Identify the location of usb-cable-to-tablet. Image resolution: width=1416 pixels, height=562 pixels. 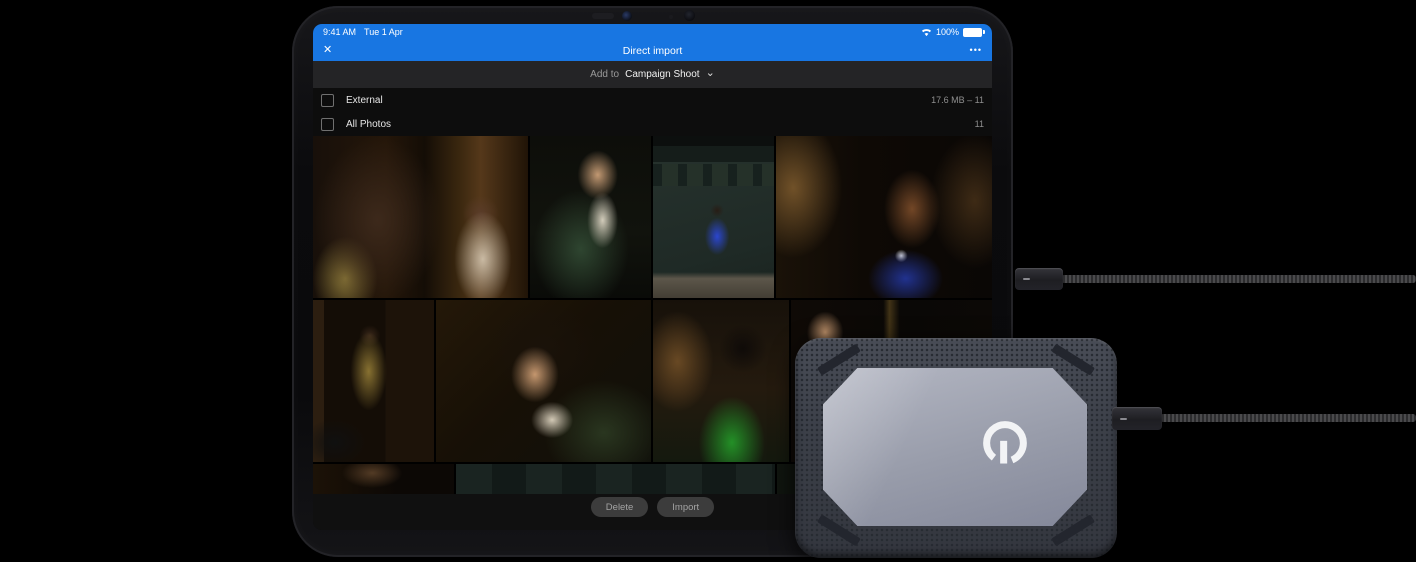
(1238, 279).